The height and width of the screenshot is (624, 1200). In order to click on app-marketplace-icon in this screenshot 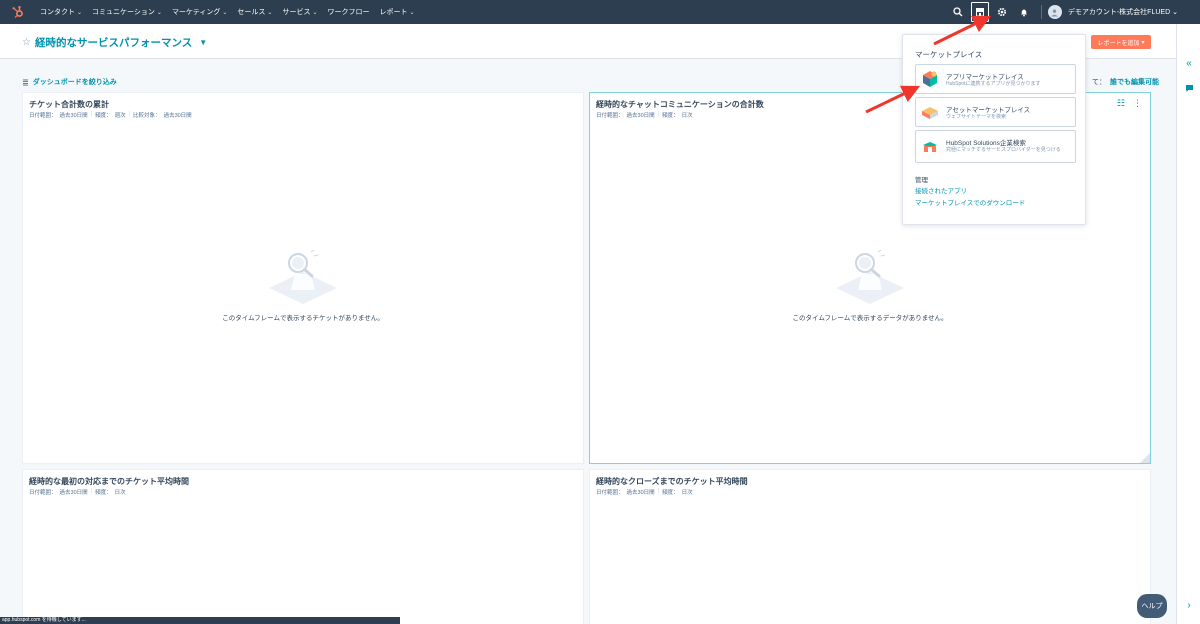, I will do `click(930, 79)`.